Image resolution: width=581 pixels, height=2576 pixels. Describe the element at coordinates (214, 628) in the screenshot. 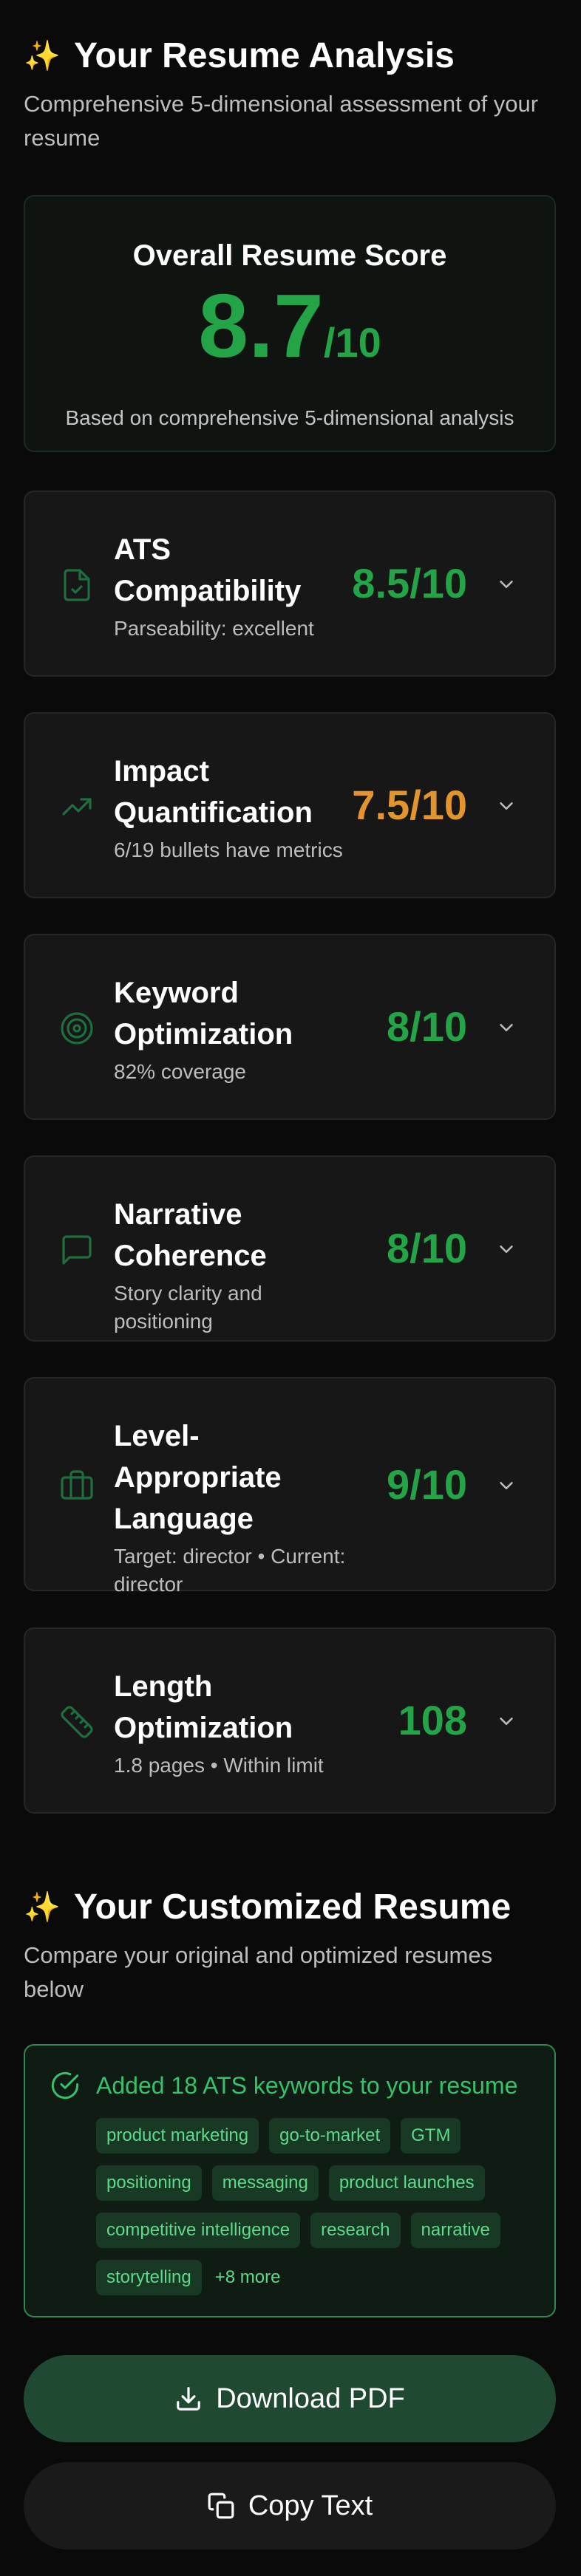

I see `dimension-description: Parseability: excellent` at that location.